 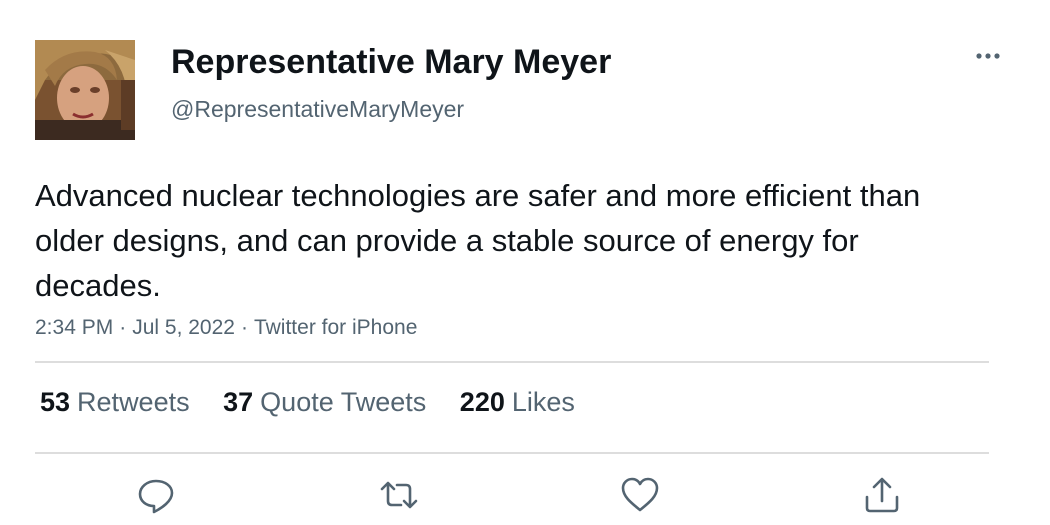 I want to click on quote-tweets-stat: 37 Quote Tweets, so click(x=324, y=402).